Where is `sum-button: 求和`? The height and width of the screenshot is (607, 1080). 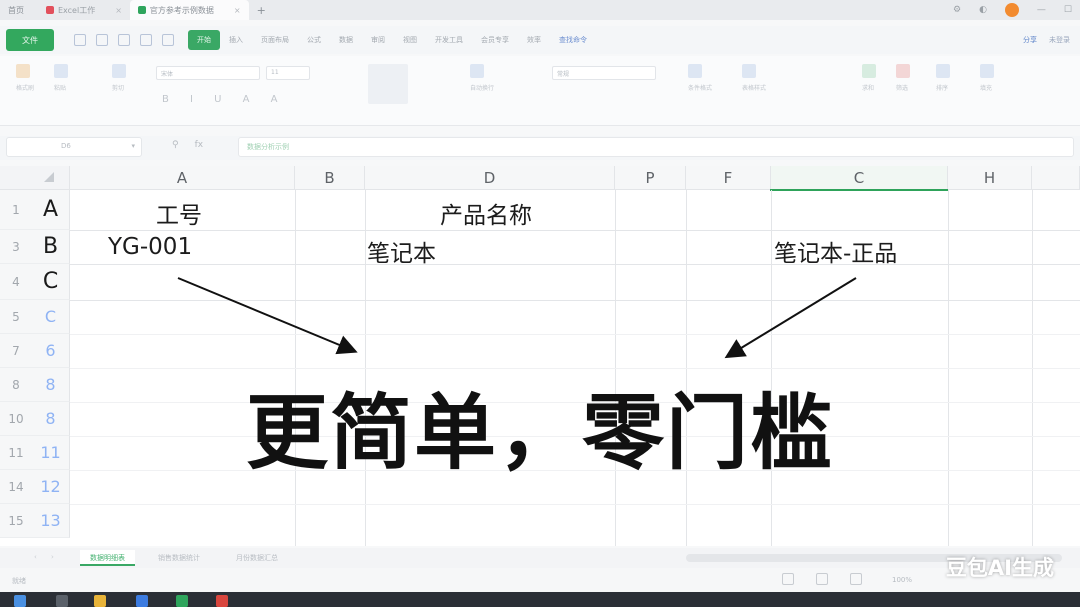
sum-button: 求和 is located at coordinates (869, 78).